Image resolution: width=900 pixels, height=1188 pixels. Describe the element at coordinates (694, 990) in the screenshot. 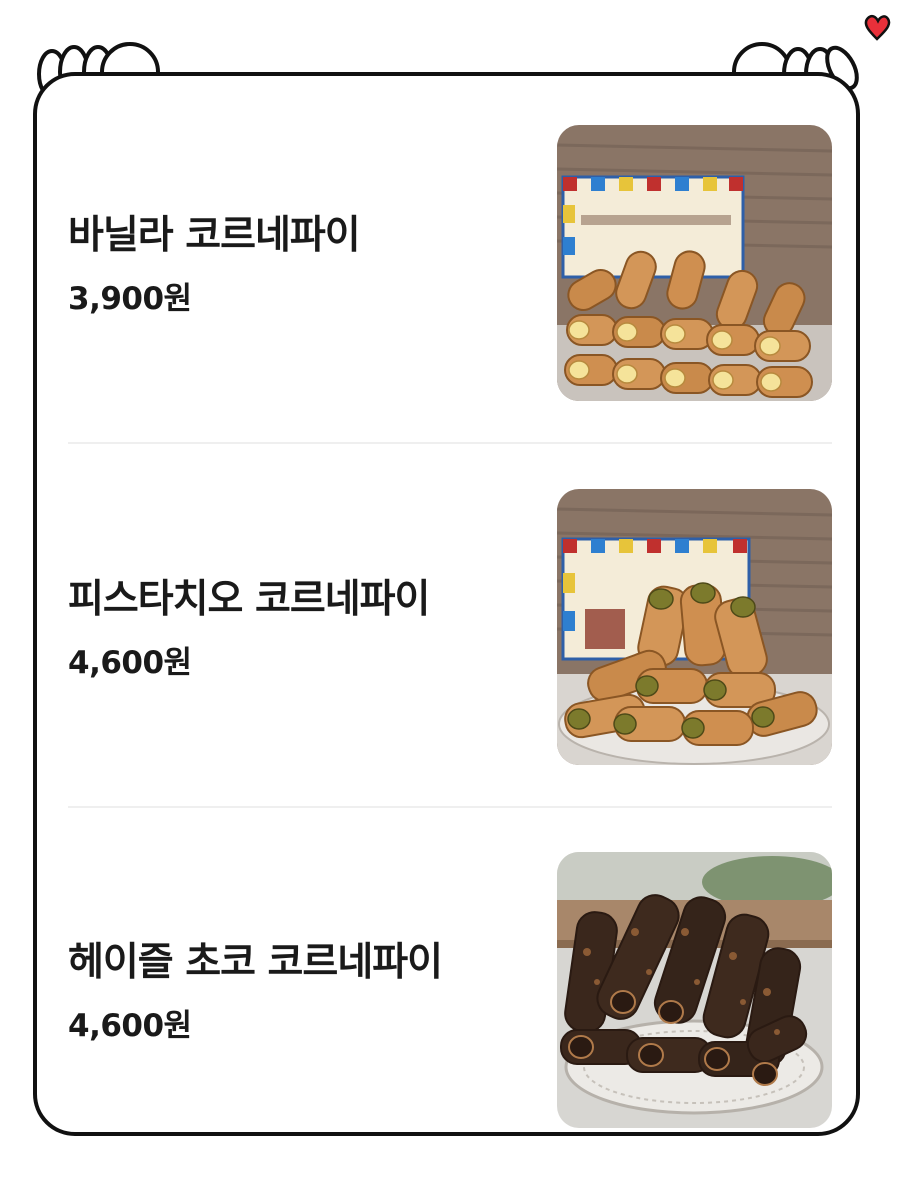

I see `hazel-choco-cornet-pie-photo-icon` at that location.